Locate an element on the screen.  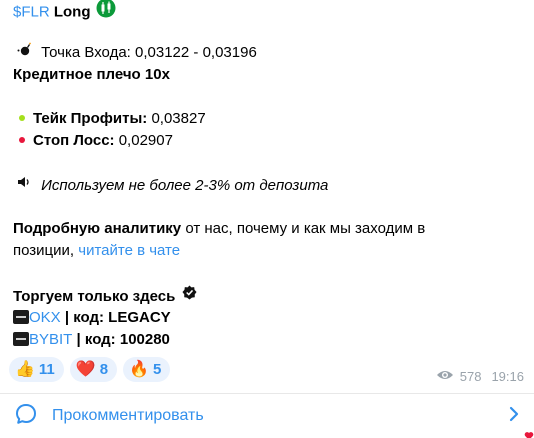
stop-loss-label: Стоп Лосс: is located at coordinates (74, 140).